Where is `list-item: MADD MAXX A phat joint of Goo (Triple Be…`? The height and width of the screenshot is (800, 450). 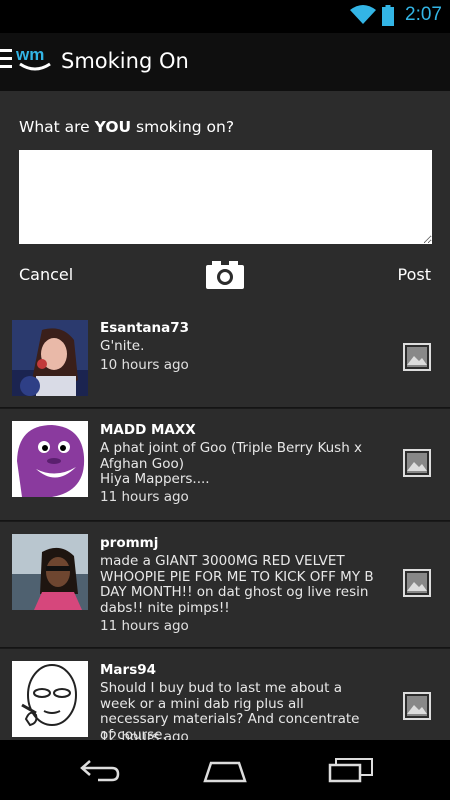 list-item: MADD MAXX A phat joint of Goo (Triple Be… is located at coordinates (225, 465).